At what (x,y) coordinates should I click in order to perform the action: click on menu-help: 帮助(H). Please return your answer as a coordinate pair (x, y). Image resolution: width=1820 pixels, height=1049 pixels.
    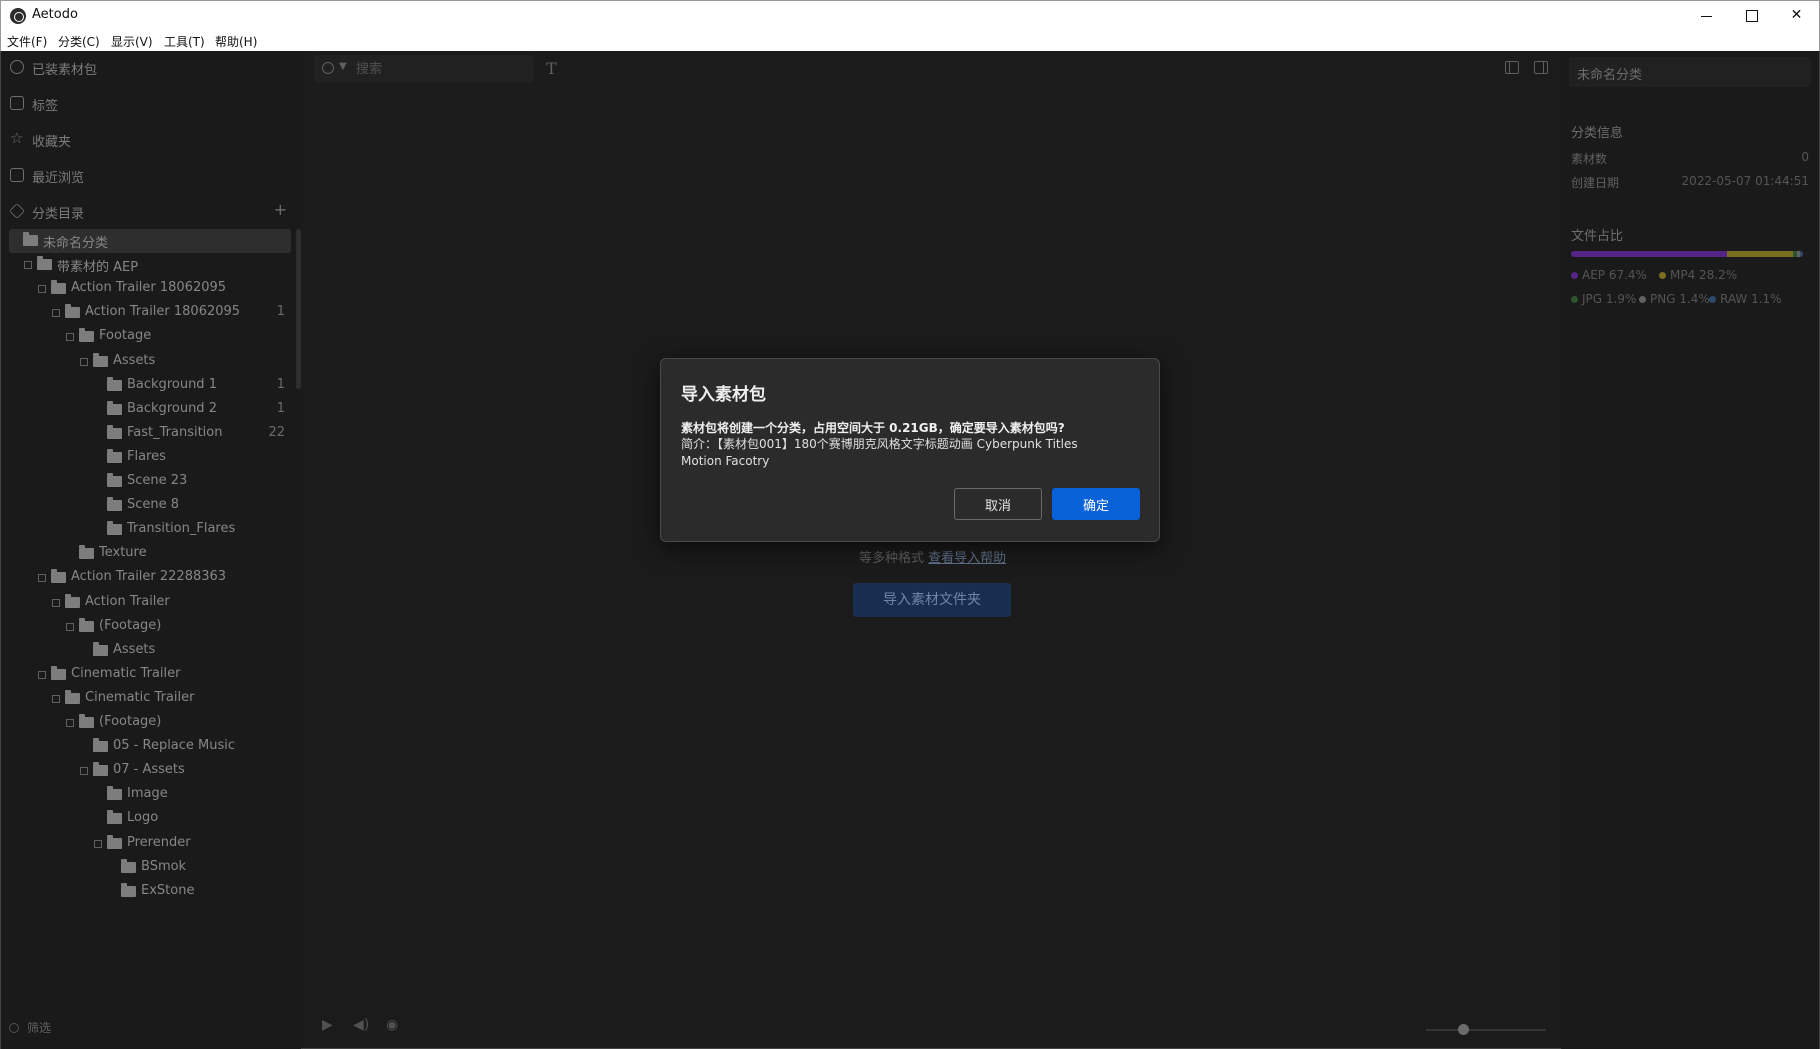
    Looking at the image, I should click on (236, 41).